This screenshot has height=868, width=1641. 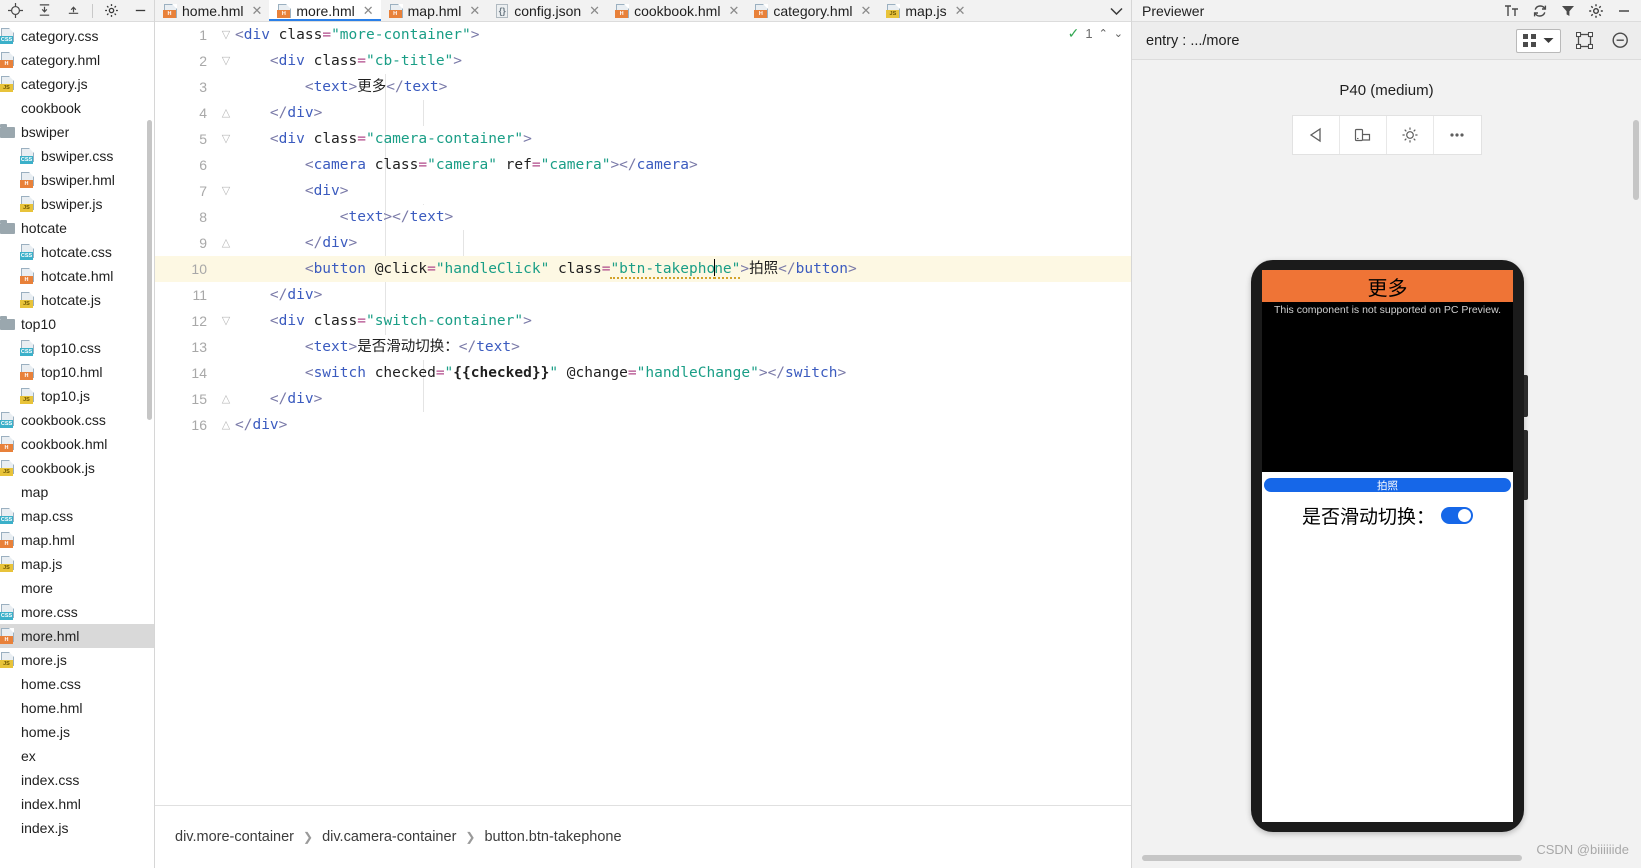 What do you see at coordinates (643, 347) in the screenshot?
I see `code-line-13: 13 <text>是否滑动切换：</text>` at bounding box center [643, 347].